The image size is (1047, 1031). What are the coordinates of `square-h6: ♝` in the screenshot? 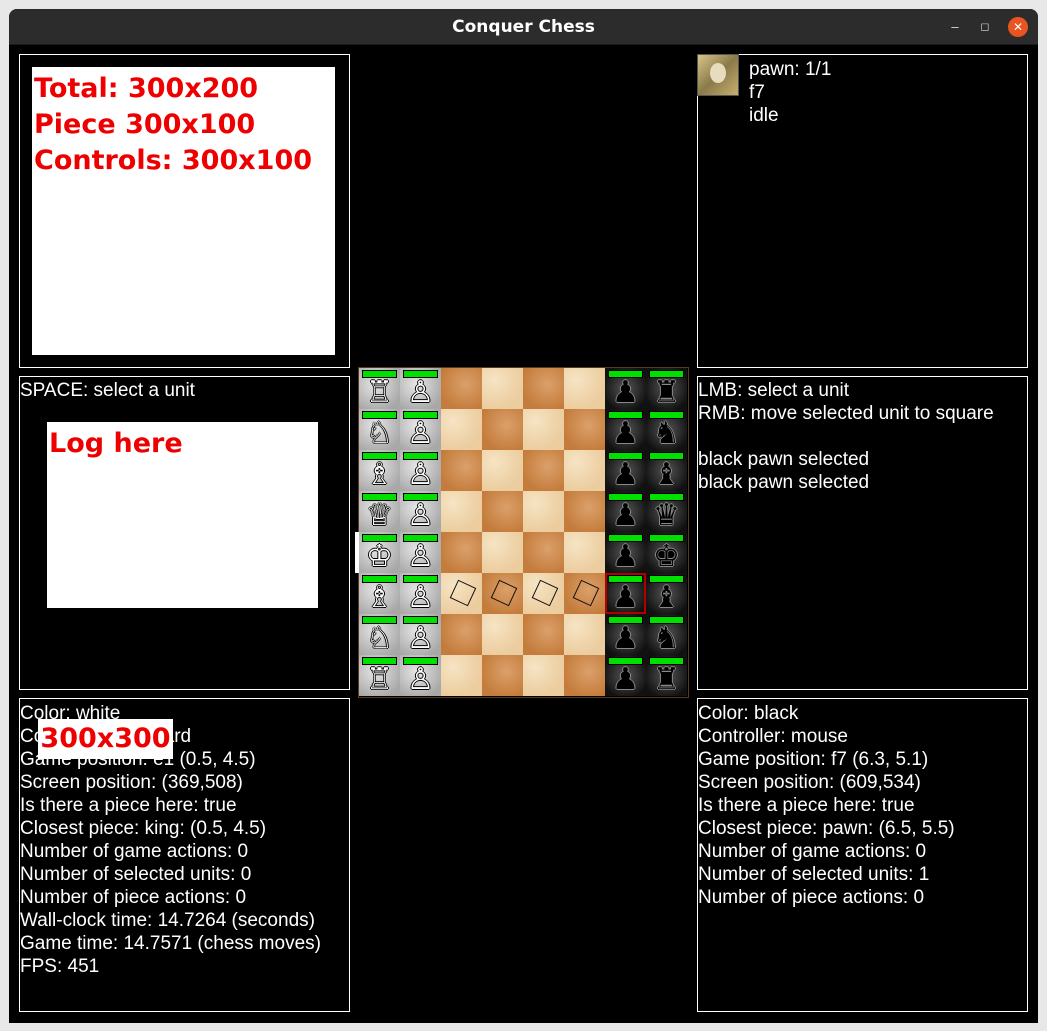 It's located at (666, 593).